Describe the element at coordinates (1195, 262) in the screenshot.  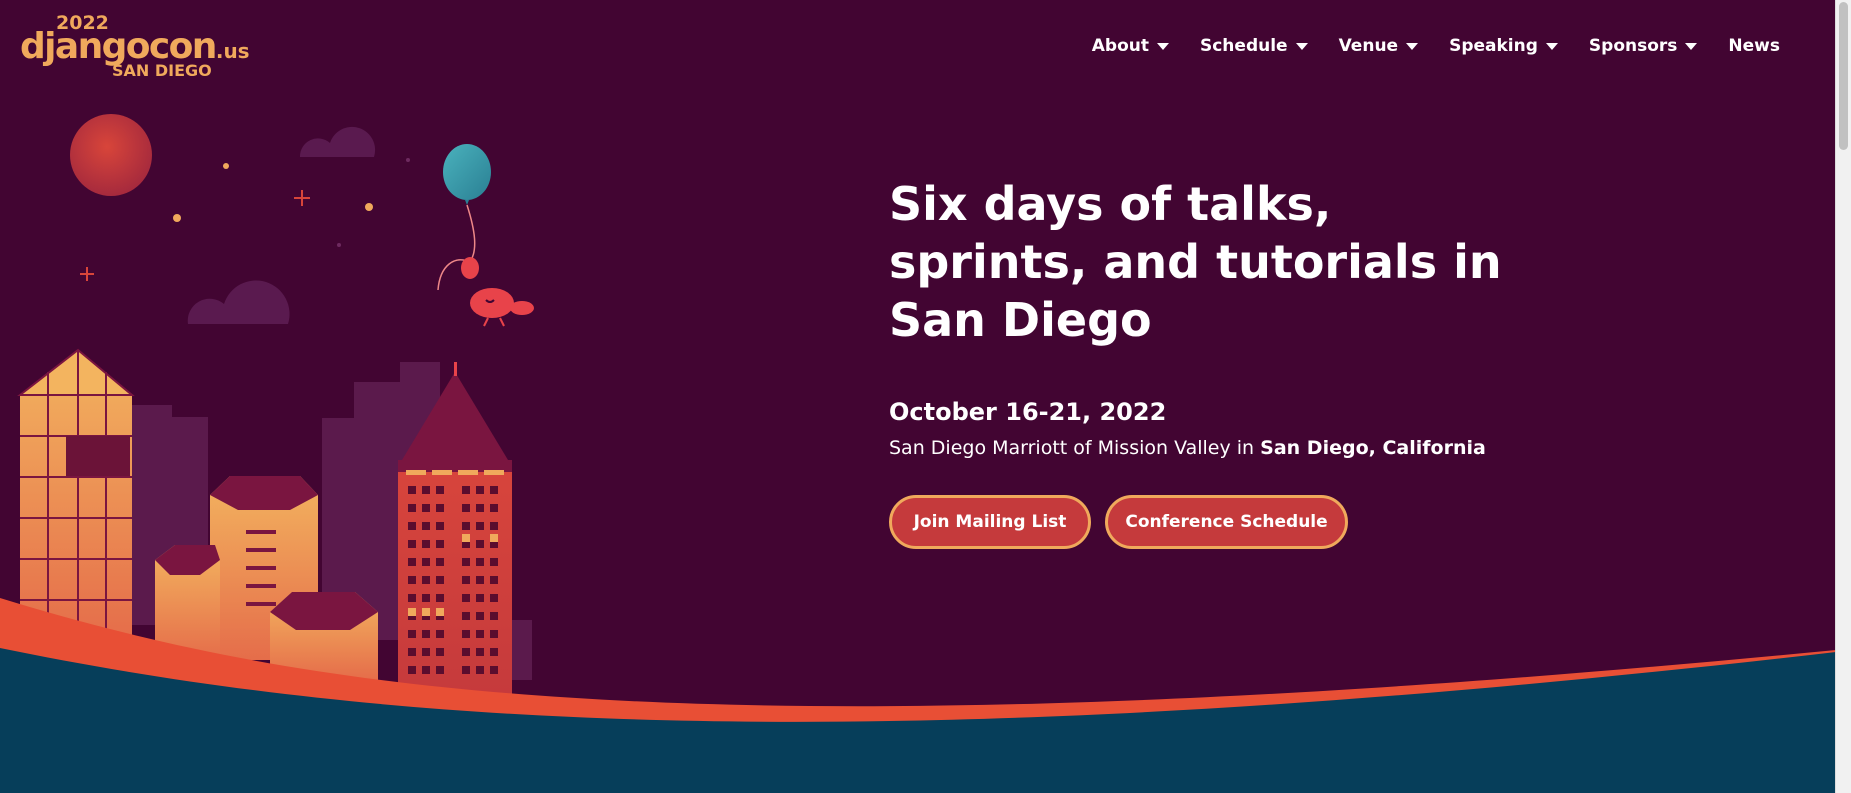
I see `headline-line: sprints, and tutorials in` at that location.